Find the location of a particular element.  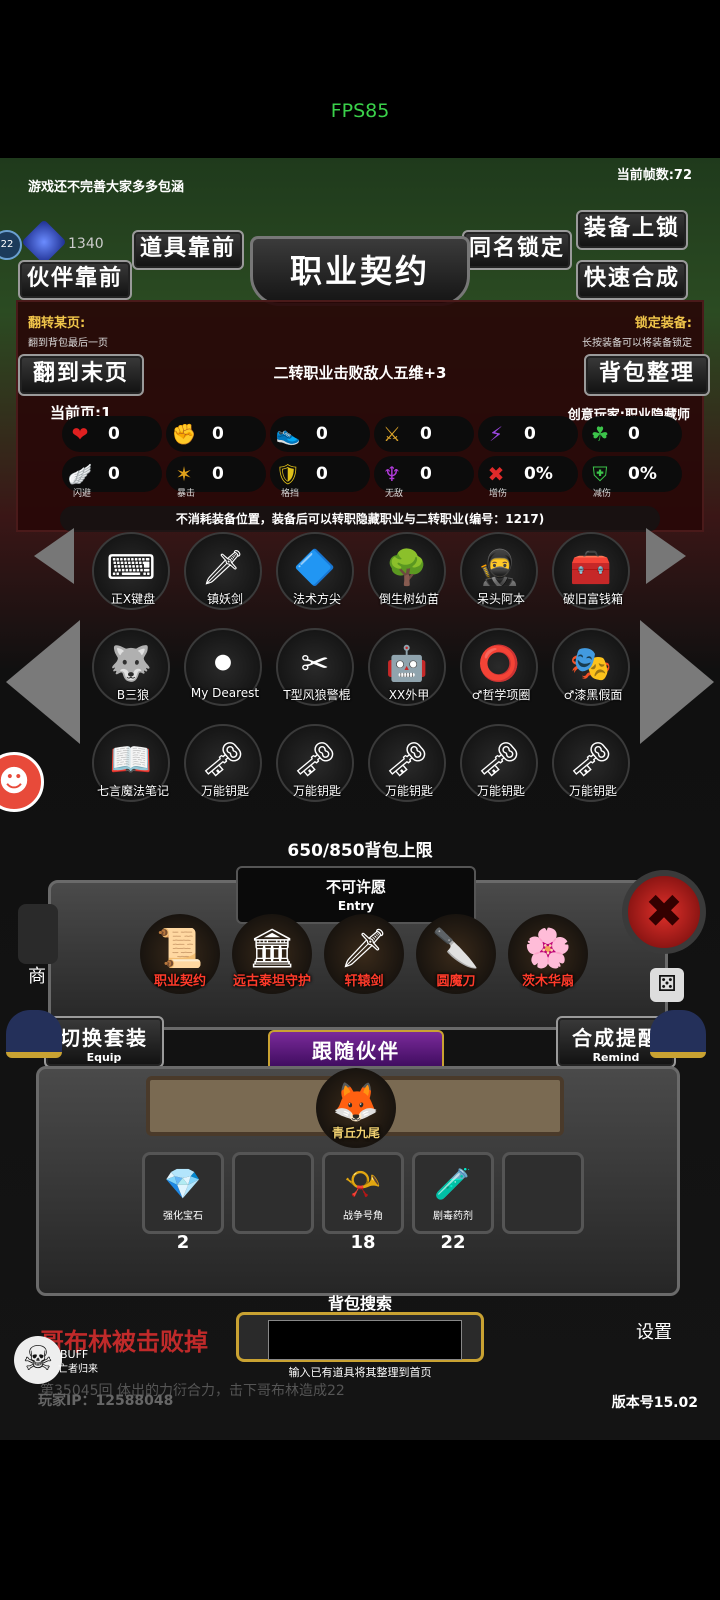

entry-sub: Entry is located at coordinates (356, 906).